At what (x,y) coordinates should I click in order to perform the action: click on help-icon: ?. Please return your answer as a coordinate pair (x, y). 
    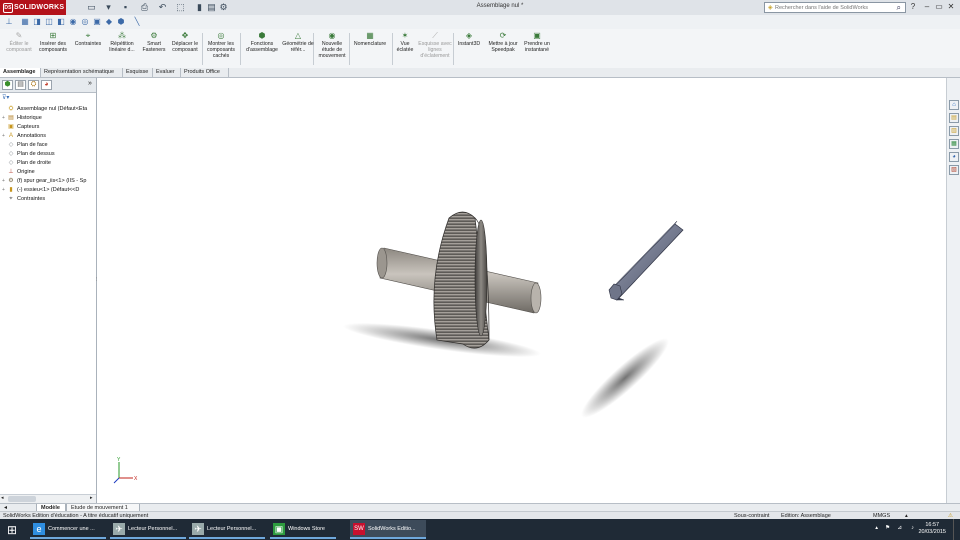
    Looking at the image, I should click on (913, 7).